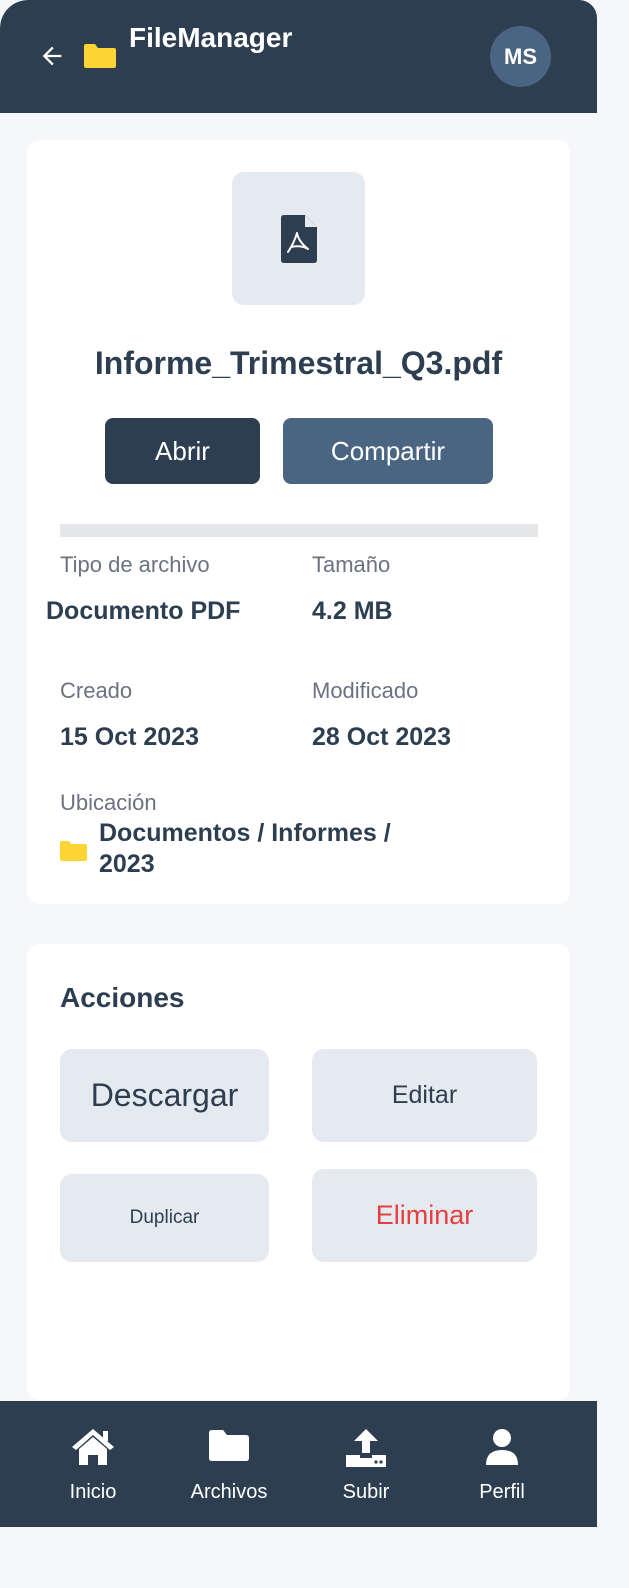 The image size is (629, 1588). I want to click on actions-title: Acciones, so click(122, 997).